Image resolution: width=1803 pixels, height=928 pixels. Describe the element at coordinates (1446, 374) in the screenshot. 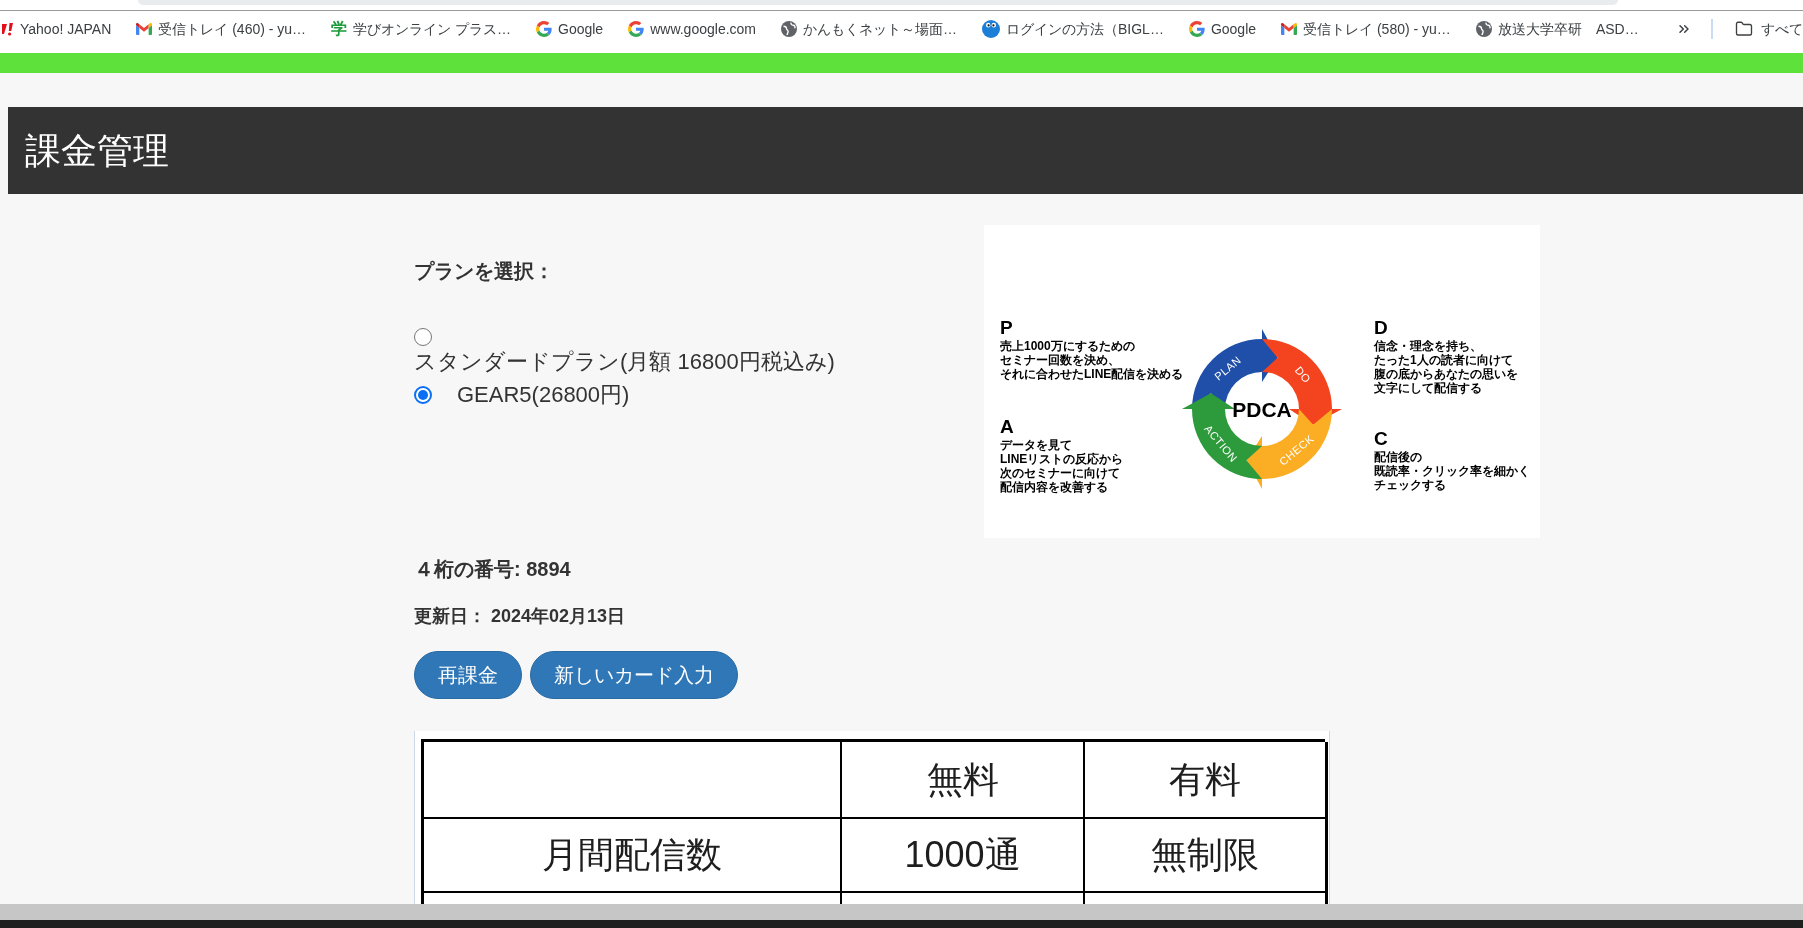

I see `note-line: 腹の底からあなたの思いを` at that location.